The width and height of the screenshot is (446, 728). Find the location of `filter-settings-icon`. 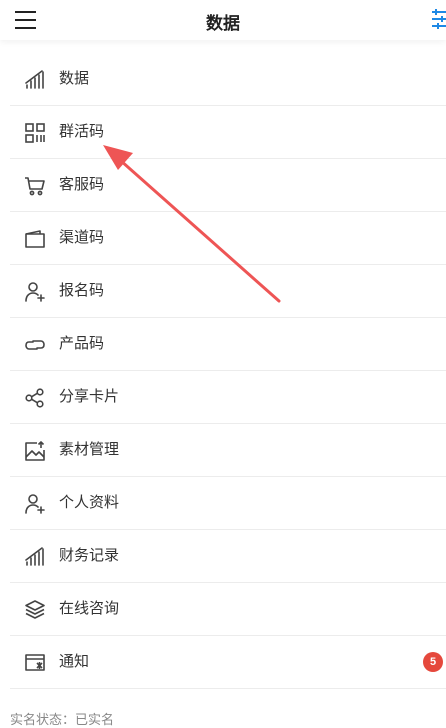

filter-settings-icon is located at coordinates (438, 19).